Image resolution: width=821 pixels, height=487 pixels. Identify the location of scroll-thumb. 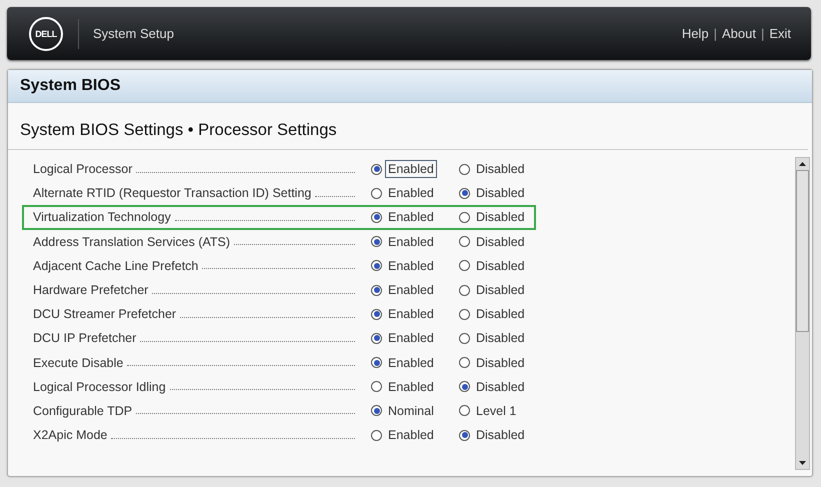
(802, 251).